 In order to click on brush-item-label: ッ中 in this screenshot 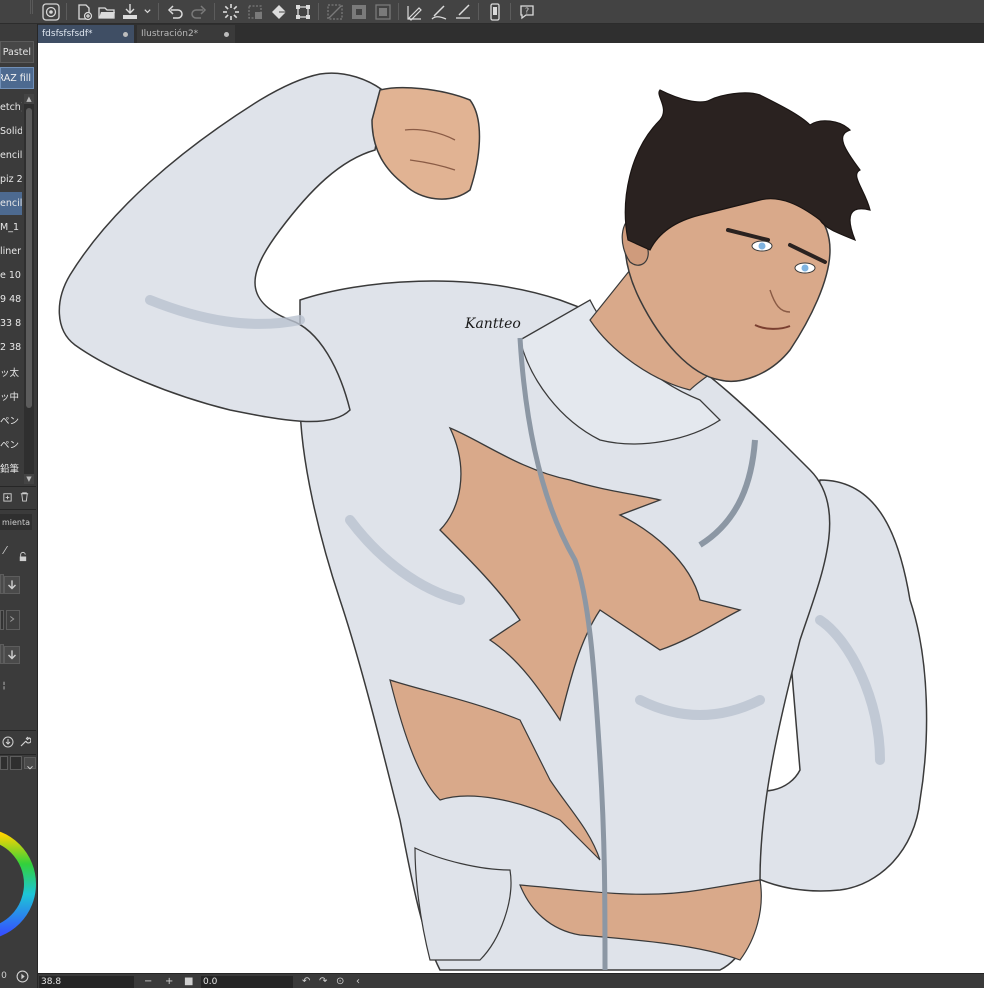, I will do `click(10, 397)`.